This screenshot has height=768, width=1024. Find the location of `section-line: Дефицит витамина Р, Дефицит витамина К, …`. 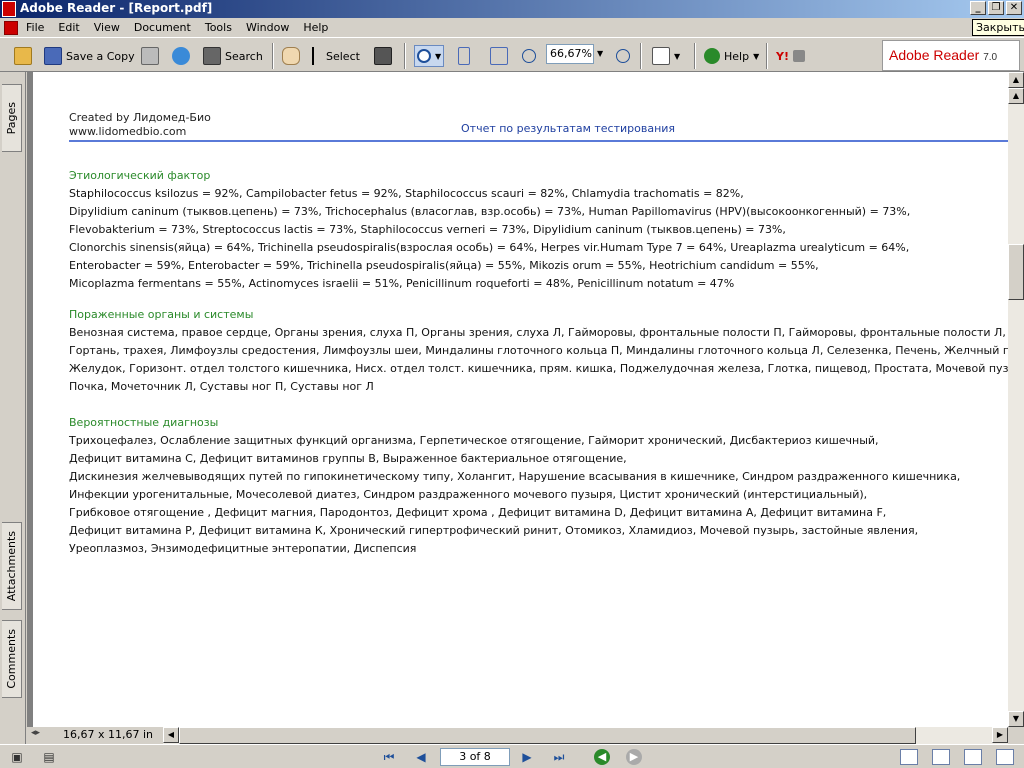

section-line: Дефицит витамина Р, Дефицит витамина К, … is located at coordinates (494, 530).